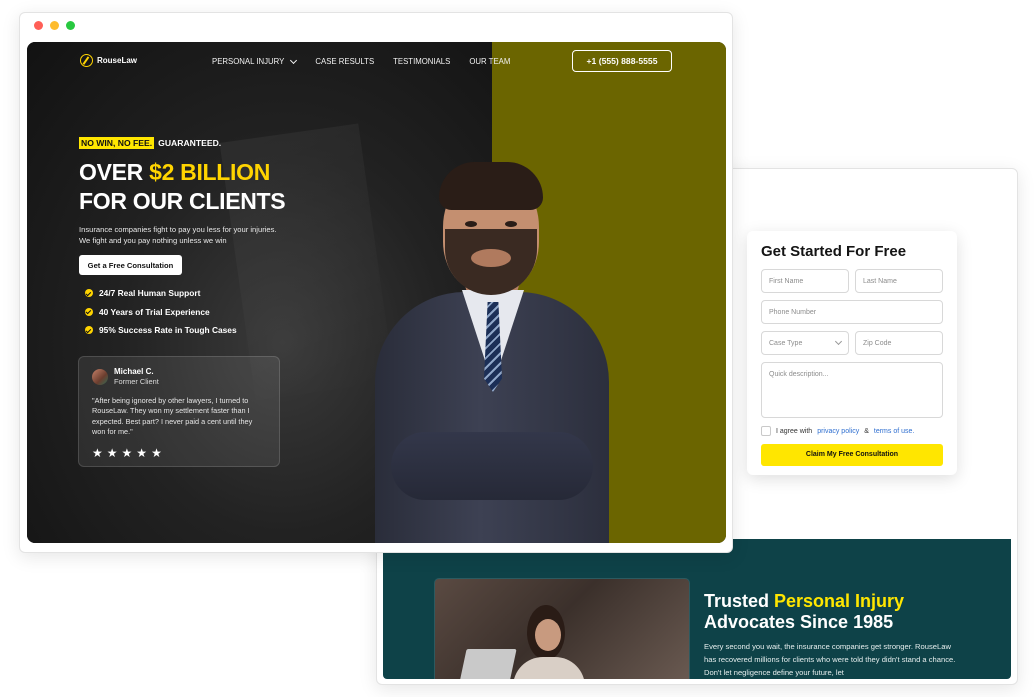 The width and height of the screenshot is (1035, 697). Describe the element at coordinates (899, 343) in the screenshot. I see `zip-field: Zip Code` at that location.